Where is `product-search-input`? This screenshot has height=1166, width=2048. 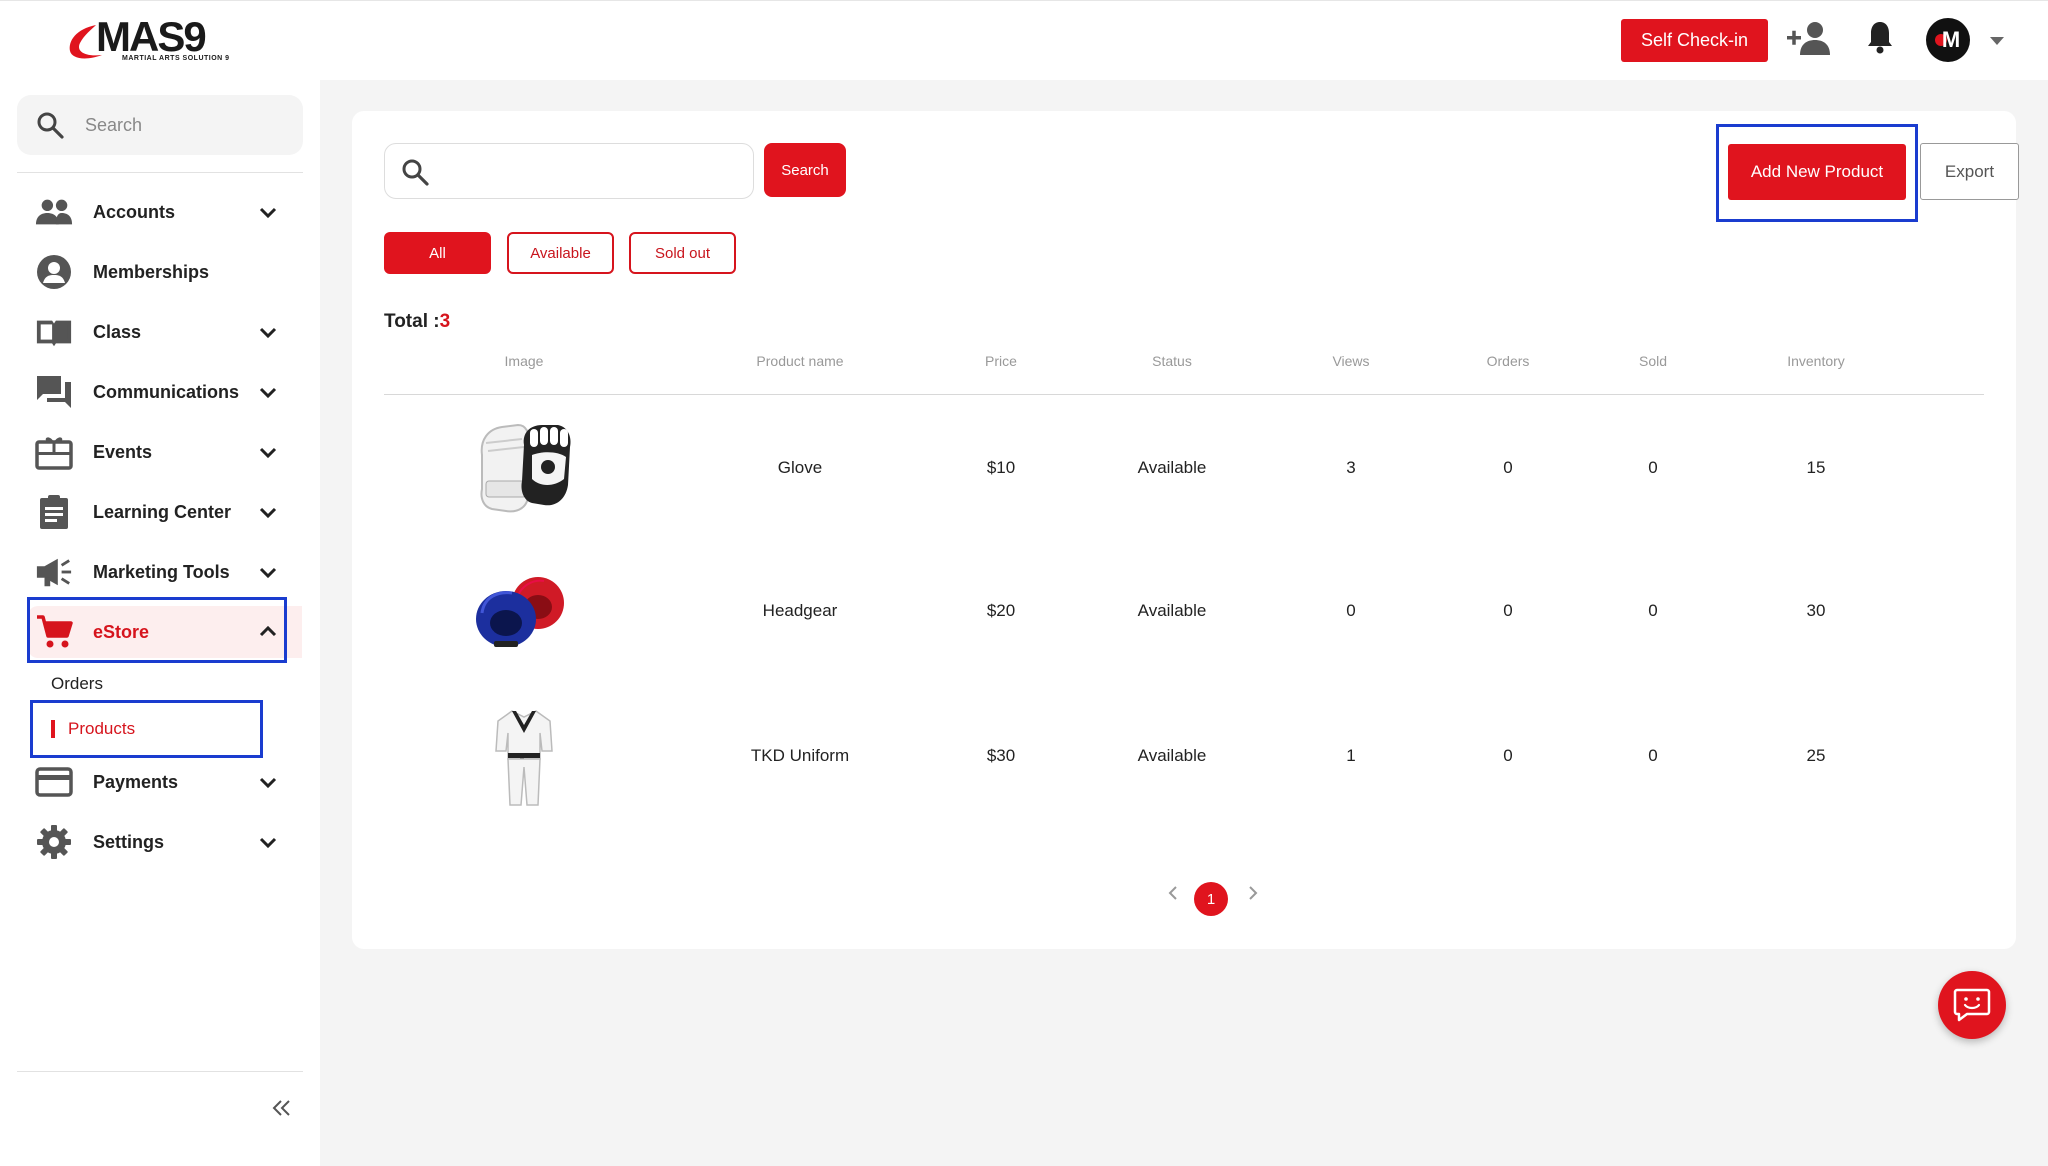 product-search-input is located at coordinates (591, 171).